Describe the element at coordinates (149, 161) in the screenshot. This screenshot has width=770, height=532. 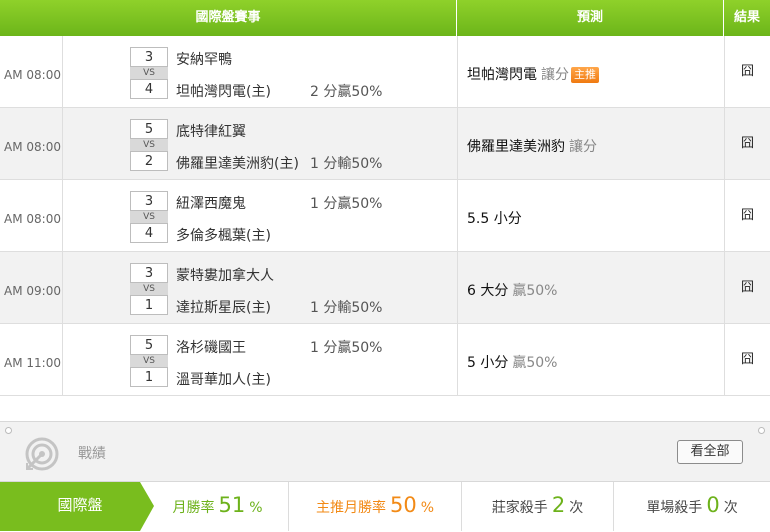
I see `score-home: 2` at that location.